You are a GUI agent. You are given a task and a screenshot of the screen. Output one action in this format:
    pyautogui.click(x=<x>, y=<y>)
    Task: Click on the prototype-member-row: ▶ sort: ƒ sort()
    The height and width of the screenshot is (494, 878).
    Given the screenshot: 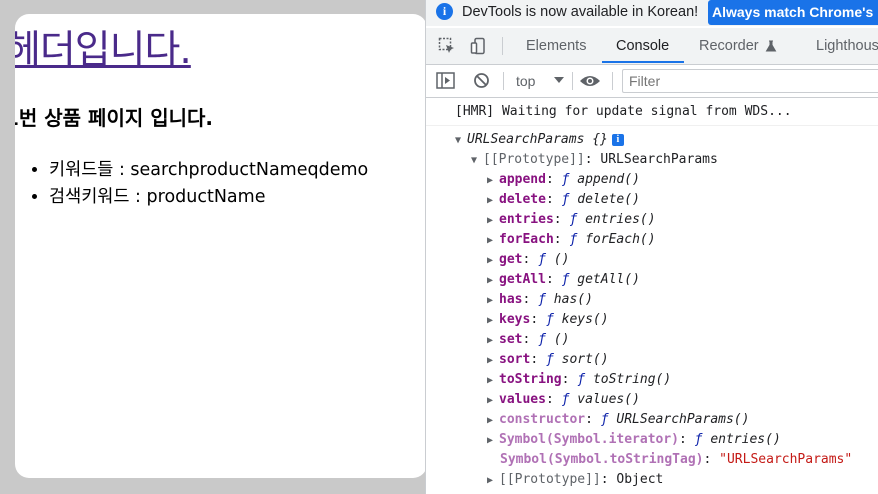 What is the action you would take?
    pyautogui.click(x=548, y=360)
    